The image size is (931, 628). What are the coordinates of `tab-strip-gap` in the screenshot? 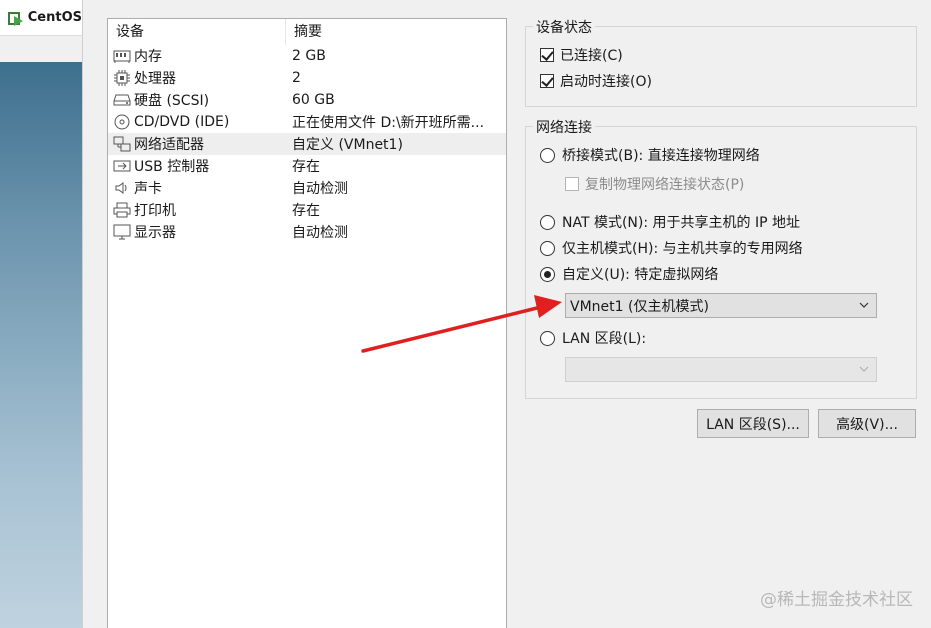 It's located at (41, 49).